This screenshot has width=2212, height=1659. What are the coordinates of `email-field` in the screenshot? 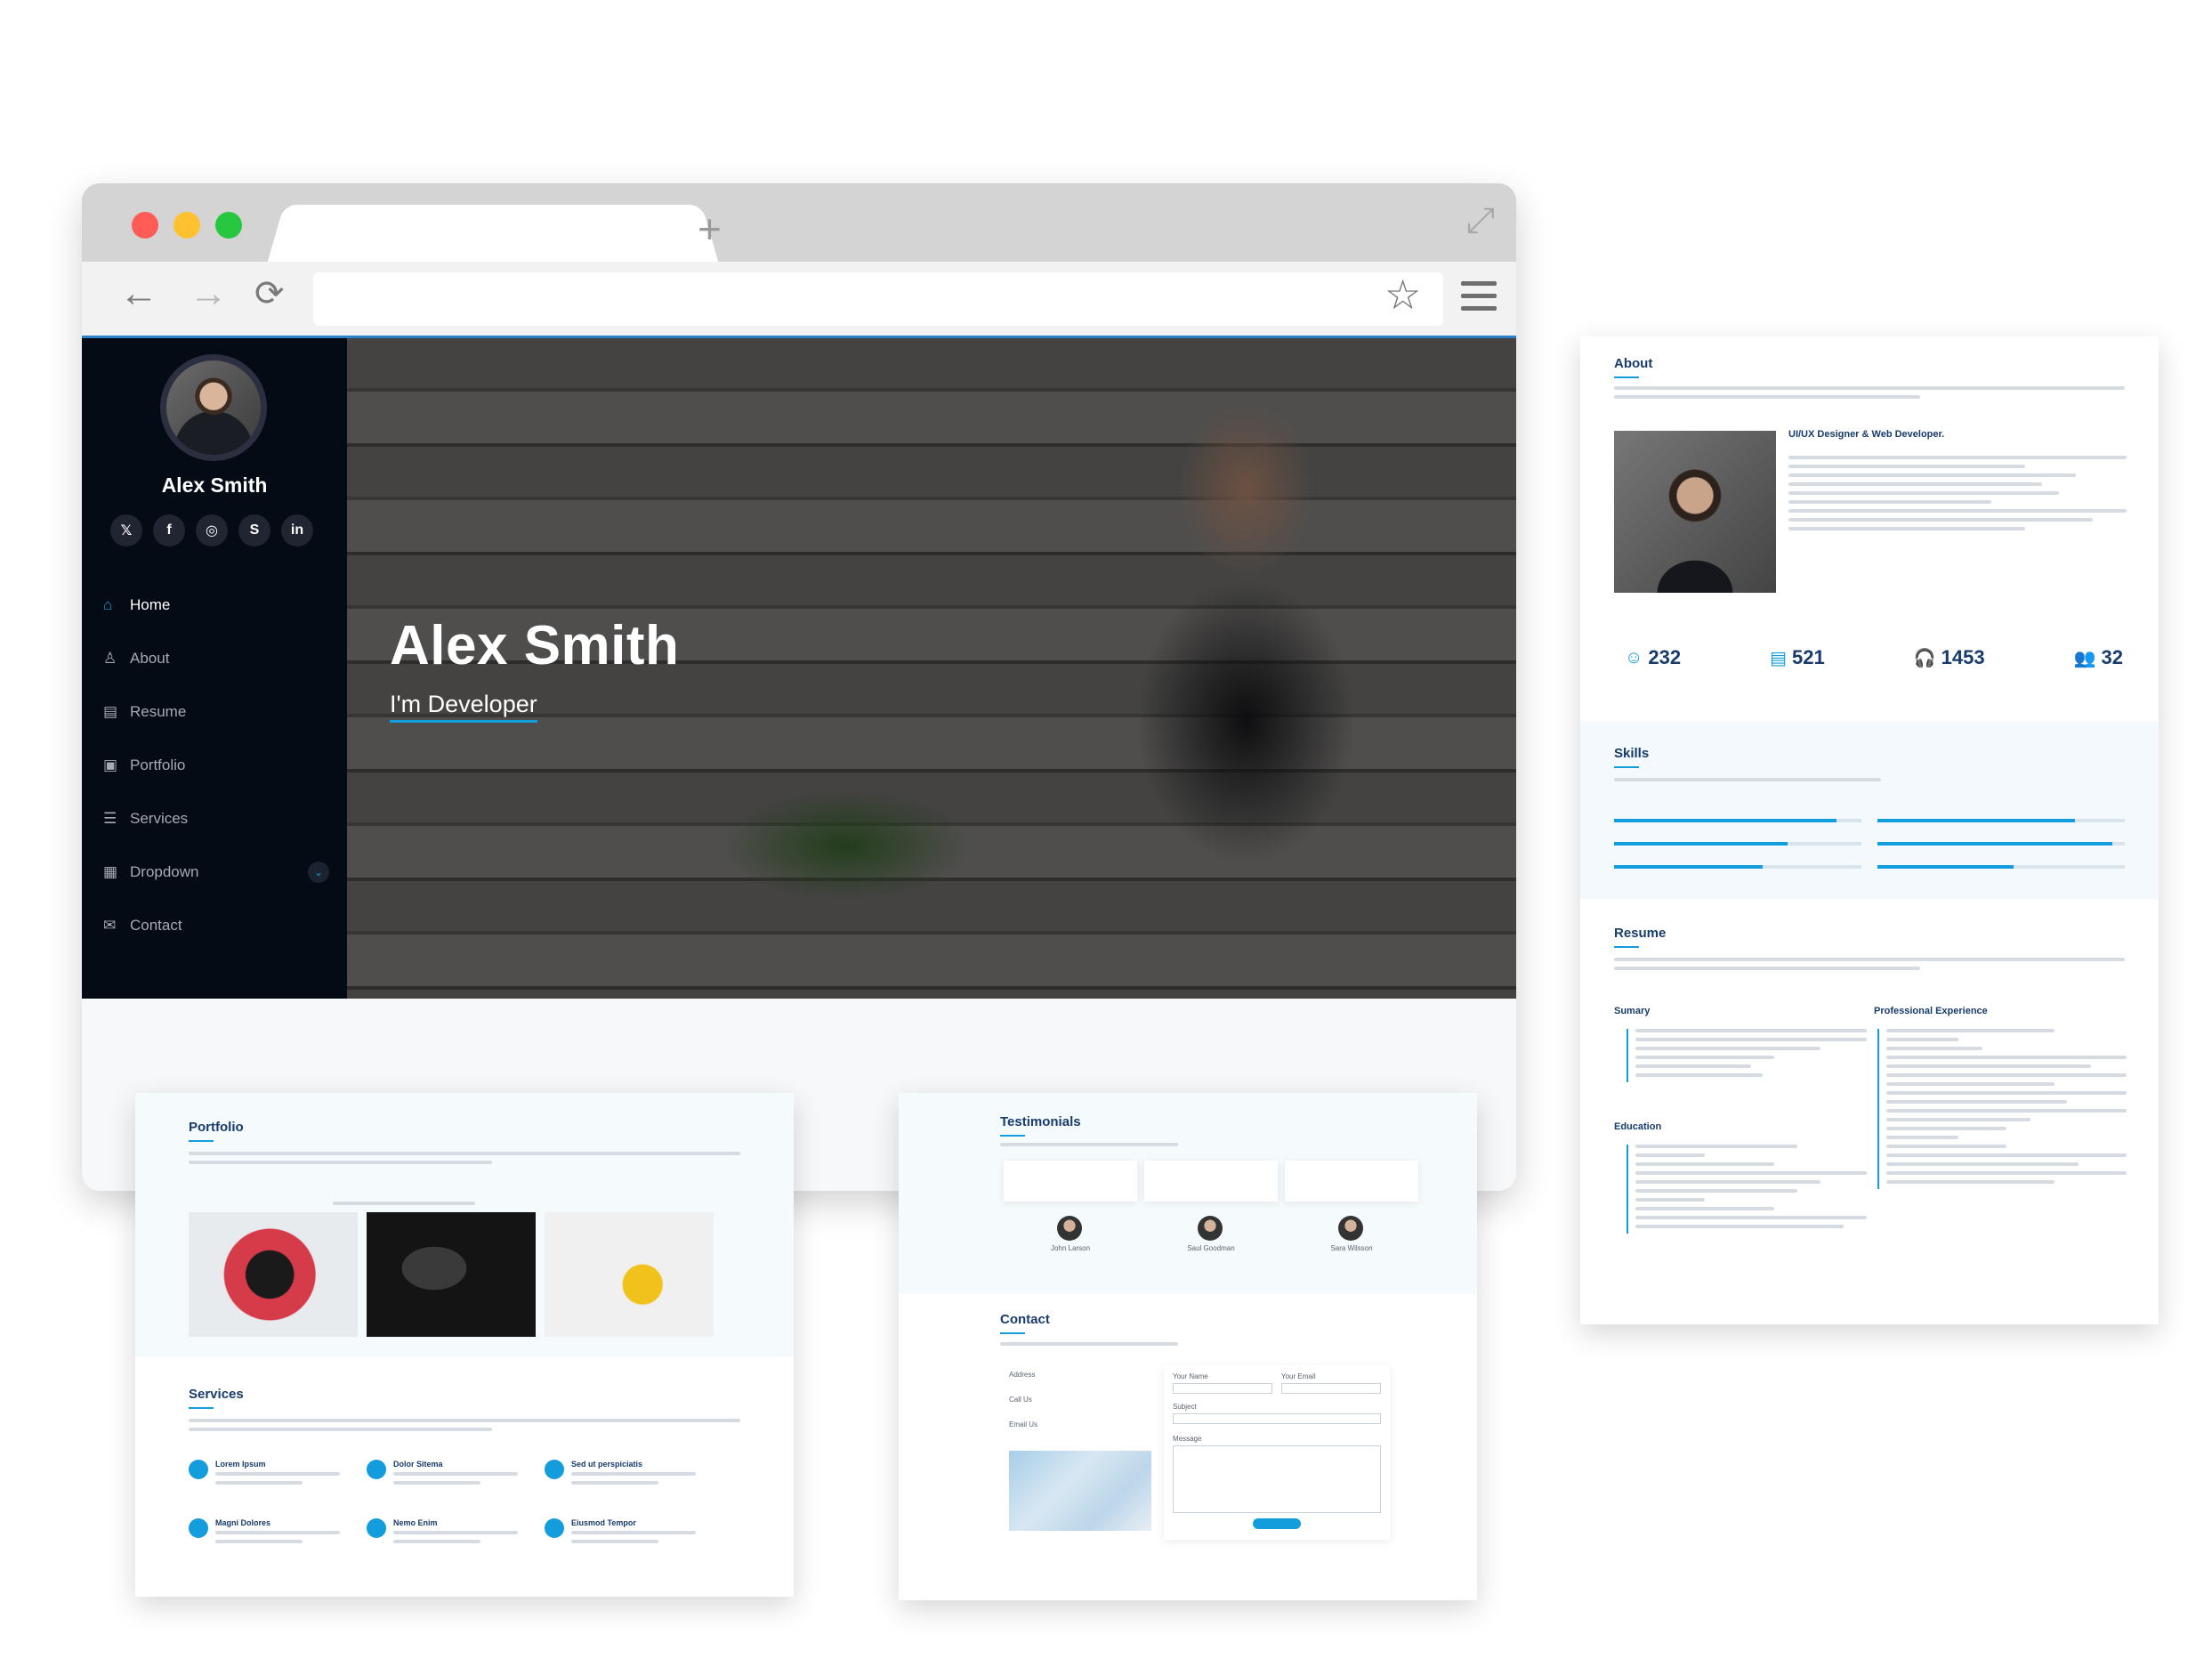 It's located at (1331, 1388).